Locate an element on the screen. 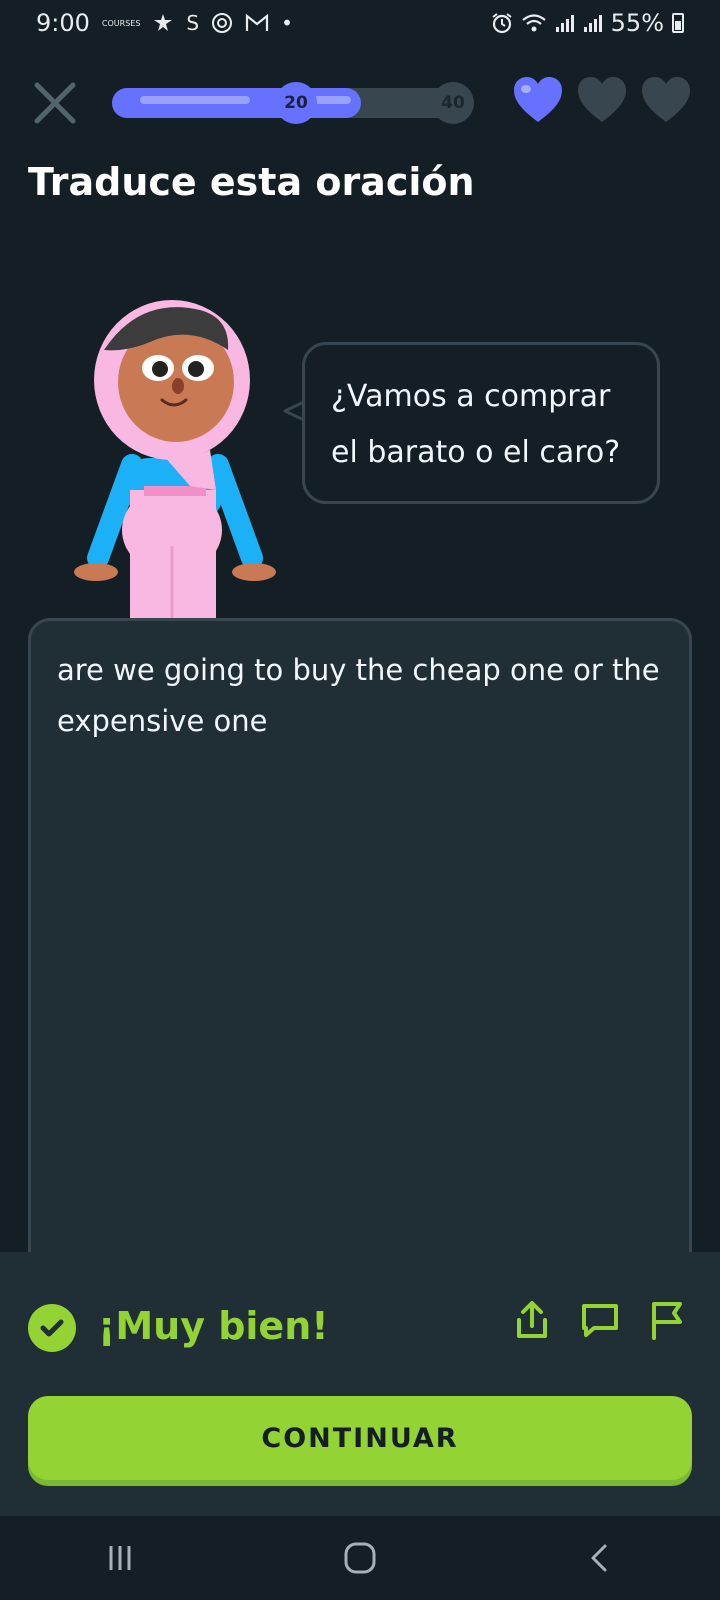  report-button is located at coordinates (668, 1320).